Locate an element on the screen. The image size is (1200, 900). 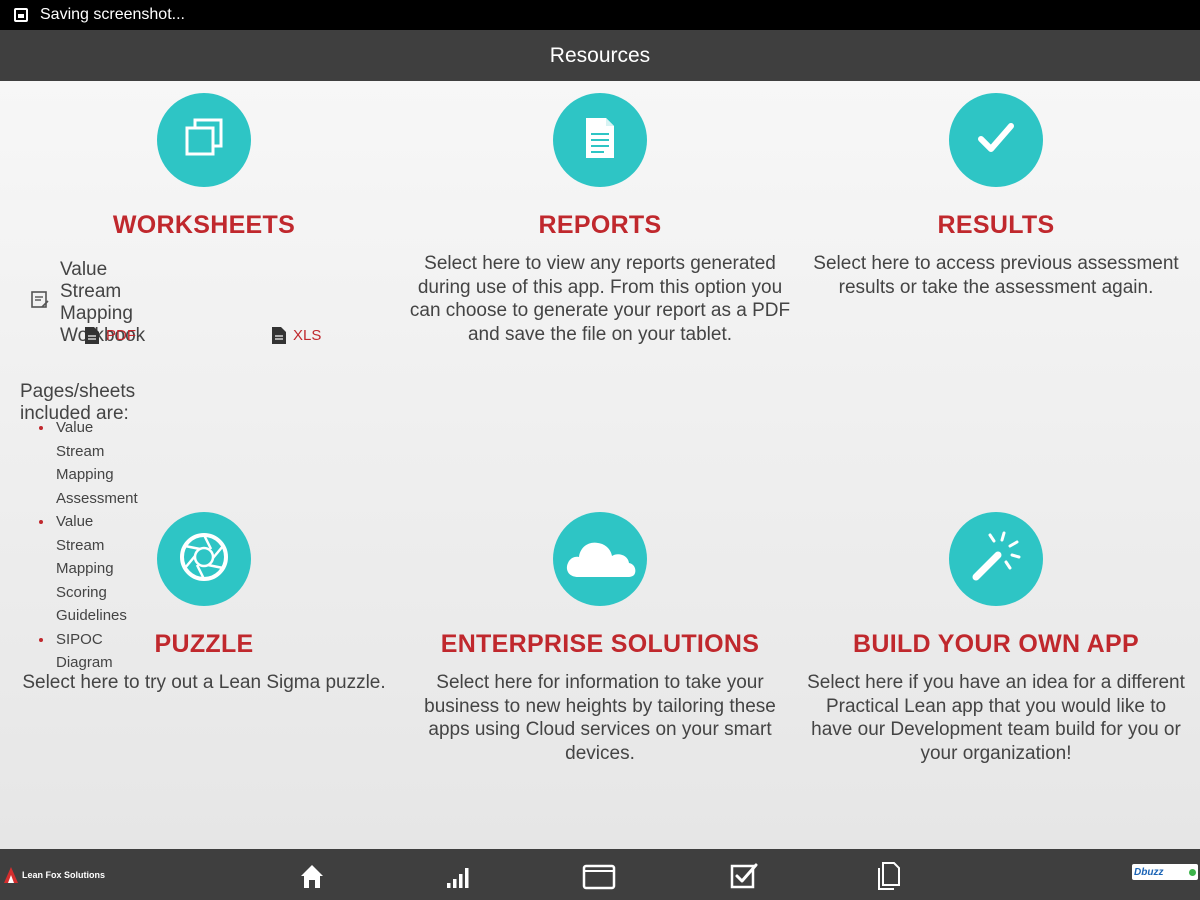
notepad-icon is located at coordinates (40, 303).